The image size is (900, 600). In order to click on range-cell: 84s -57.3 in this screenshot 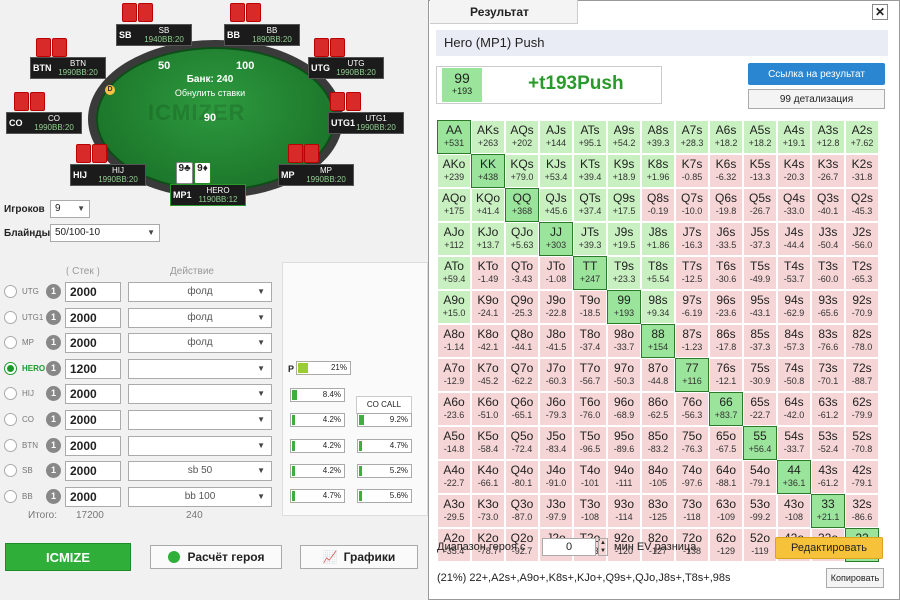, I will do `click(794, 341)`.